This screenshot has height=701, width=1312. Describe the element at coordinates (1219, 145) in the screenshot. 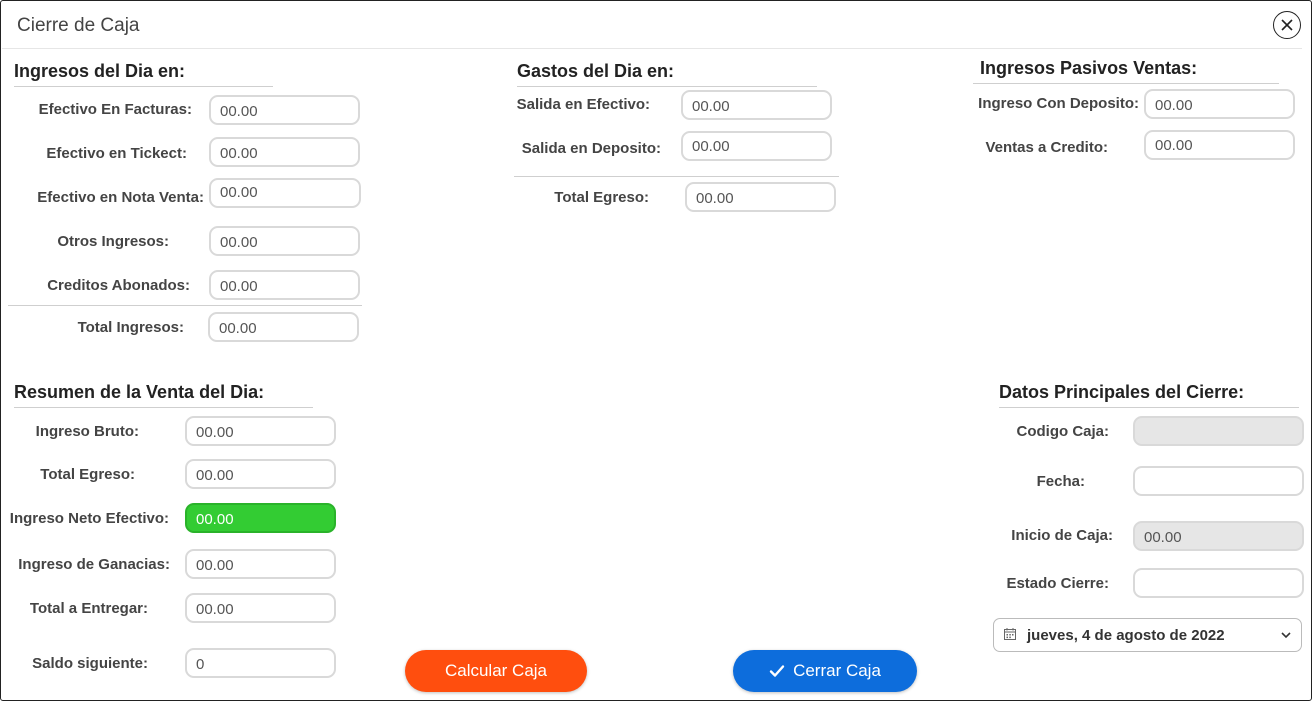

I see `ventas-credito-input: 00.00` at that location.